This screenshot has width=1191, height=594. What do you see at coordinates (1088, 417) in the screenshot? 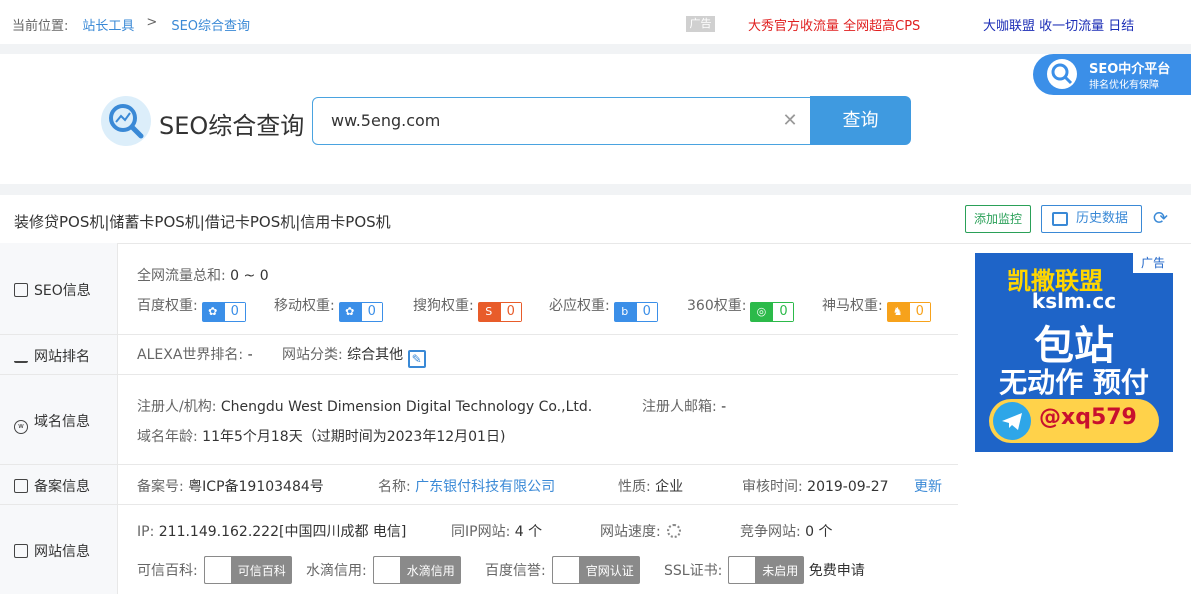
I see `ad-contact: @xq579` at bounding box center [1088, 417].